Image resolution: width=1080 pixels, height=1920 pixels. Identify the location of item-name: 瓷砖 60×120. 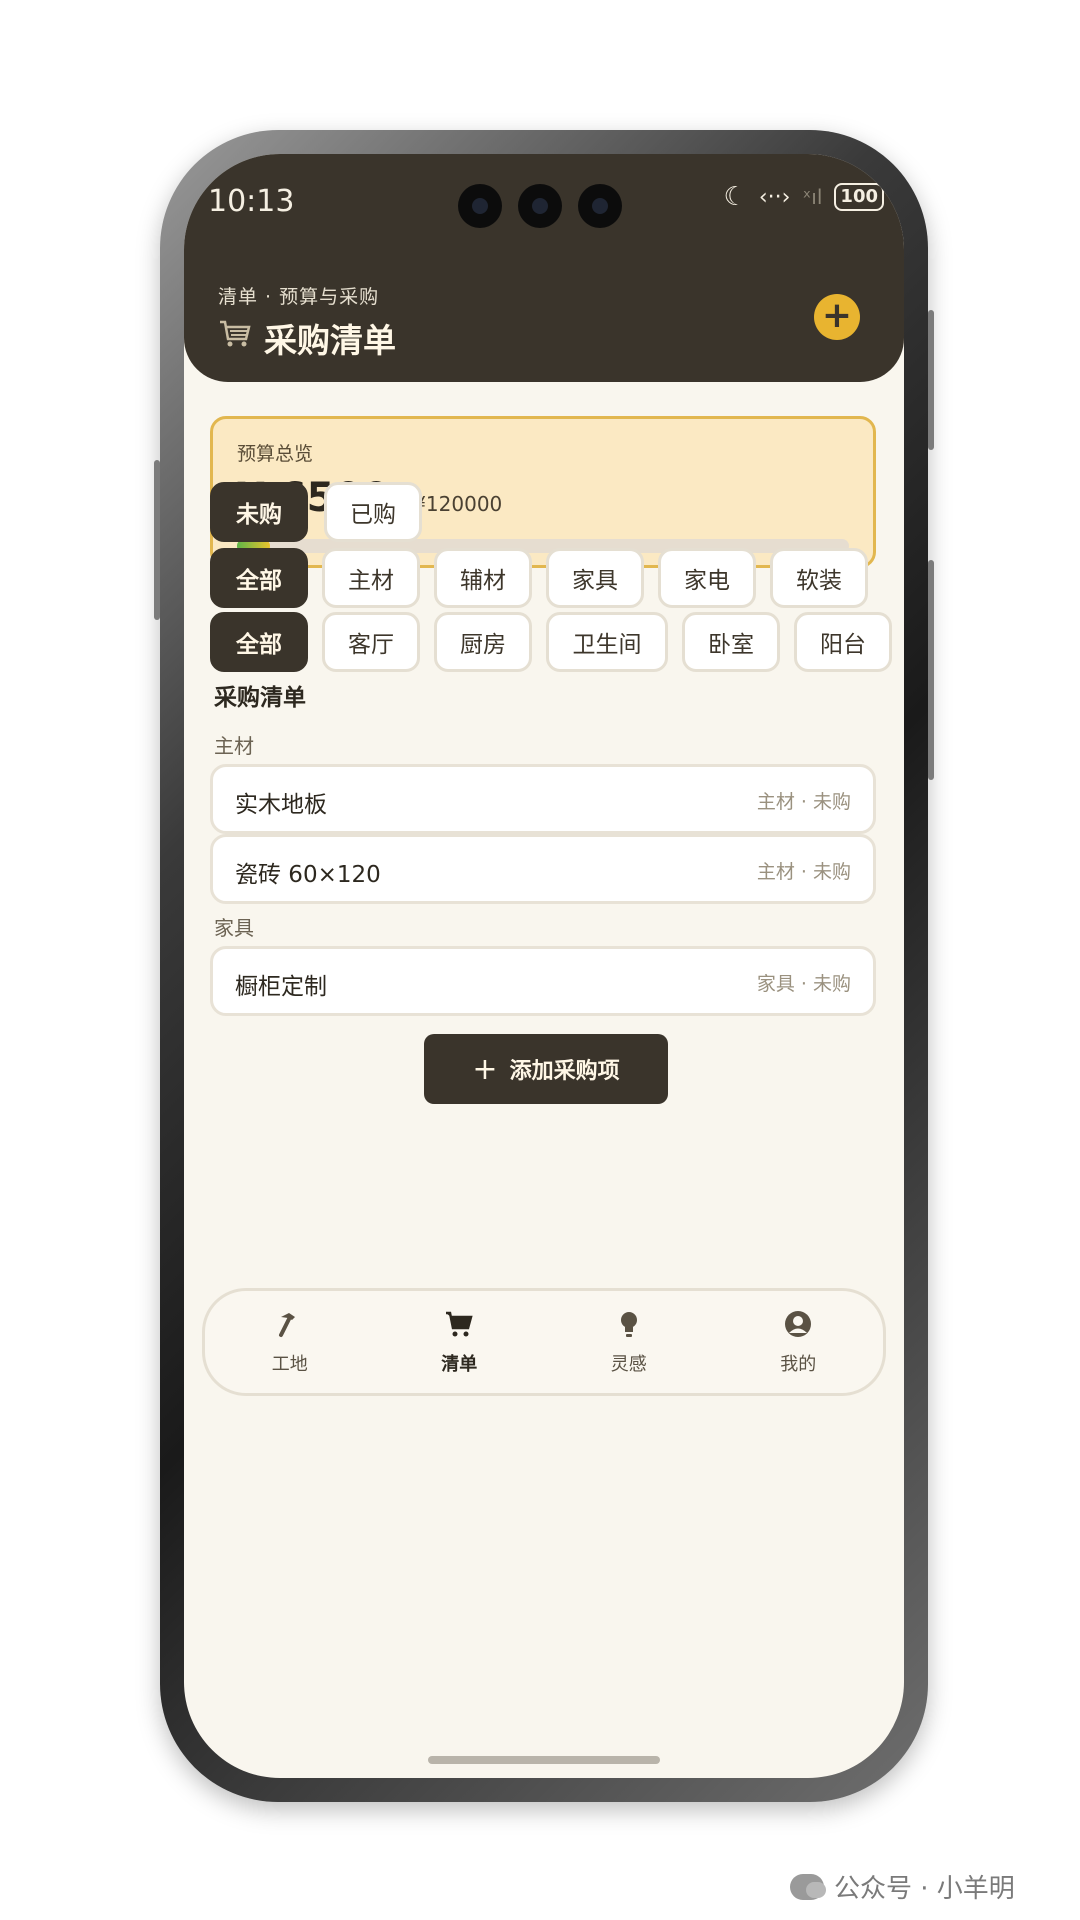
(308, 875).